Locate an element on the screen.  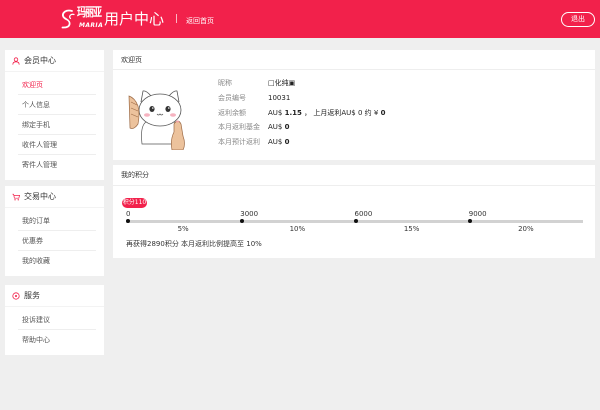
points-progress-scale: 0 3000 6000 9000 5% 10% 15% 20% is located at coordinates (354, 222).